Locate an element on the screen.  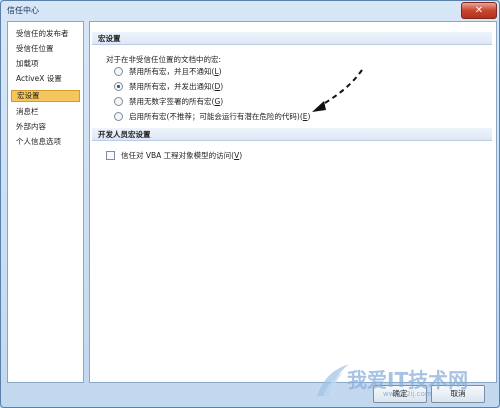
sidebar-item-label: 个人信息选项 is located at coordinates (38, 141).